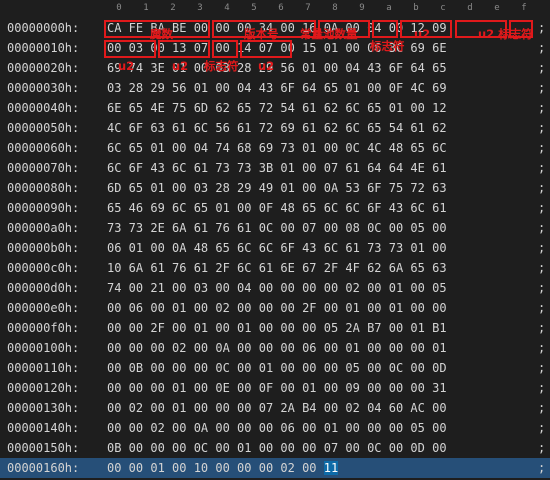  What do you see at coordinates (119, 8) in the screenshot?
I see `column-label: 0` at bounding box center [119, 8].